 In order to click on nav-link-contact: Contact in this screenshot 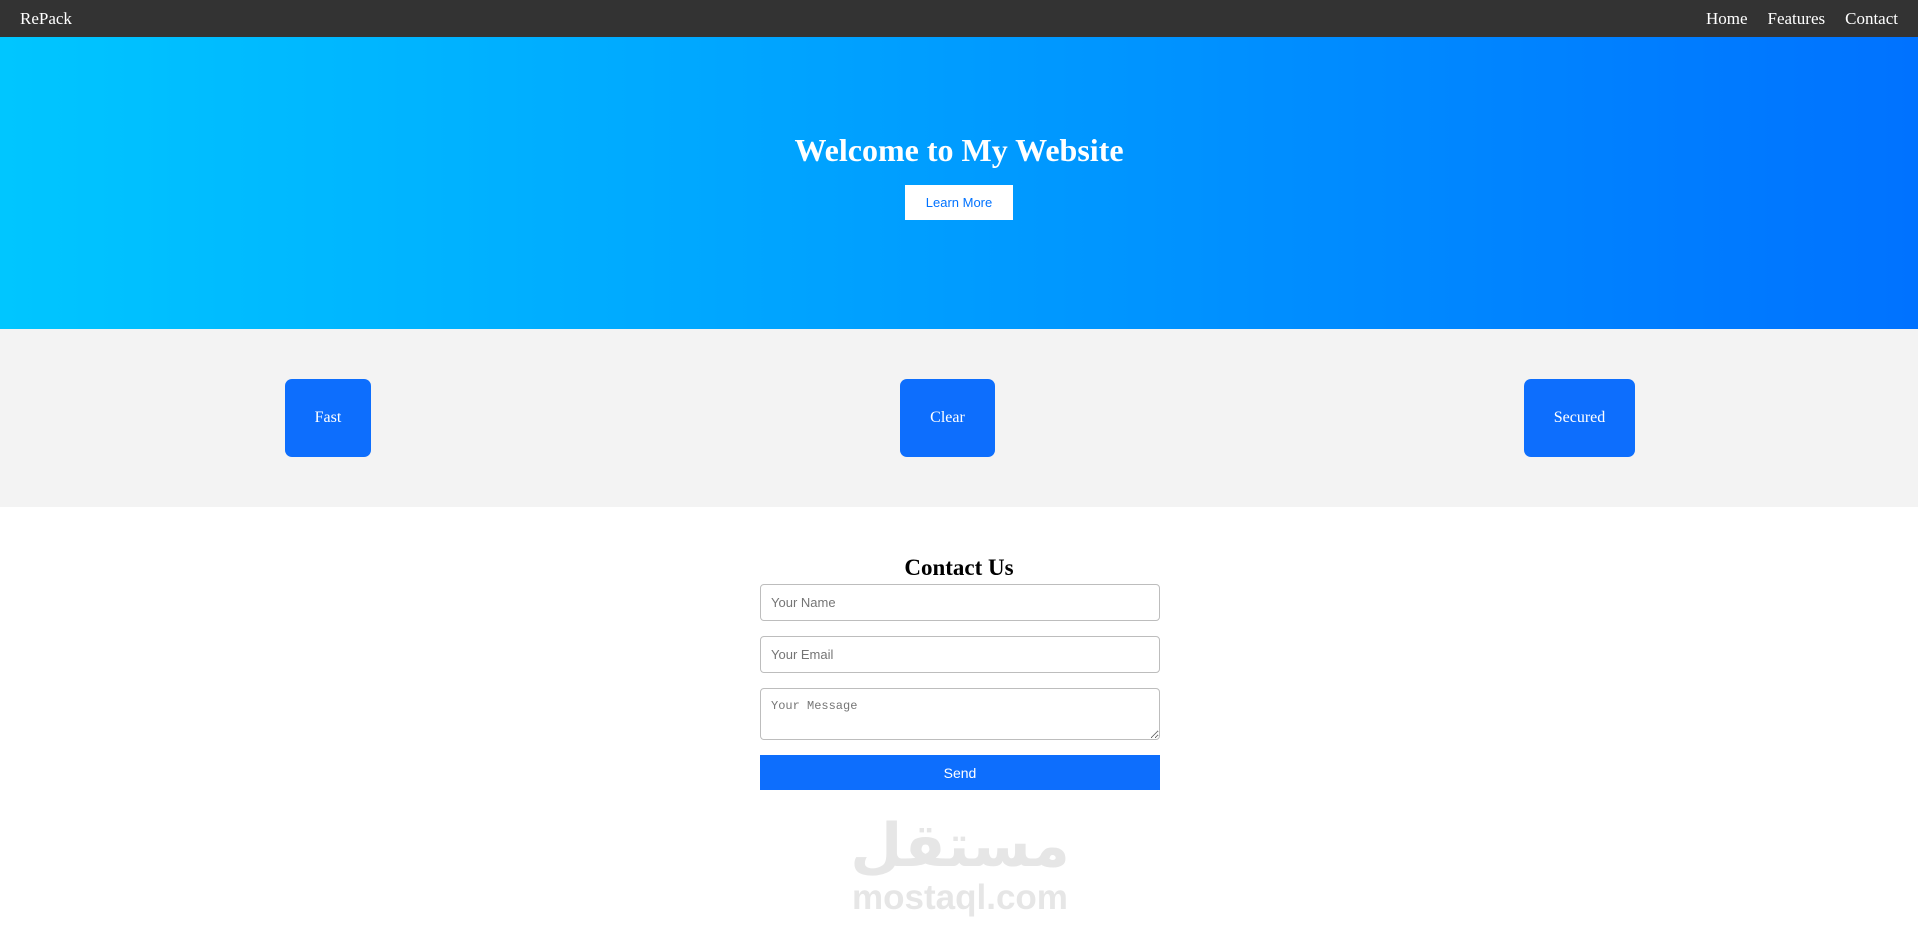, I will do `click(1871, 19)`.